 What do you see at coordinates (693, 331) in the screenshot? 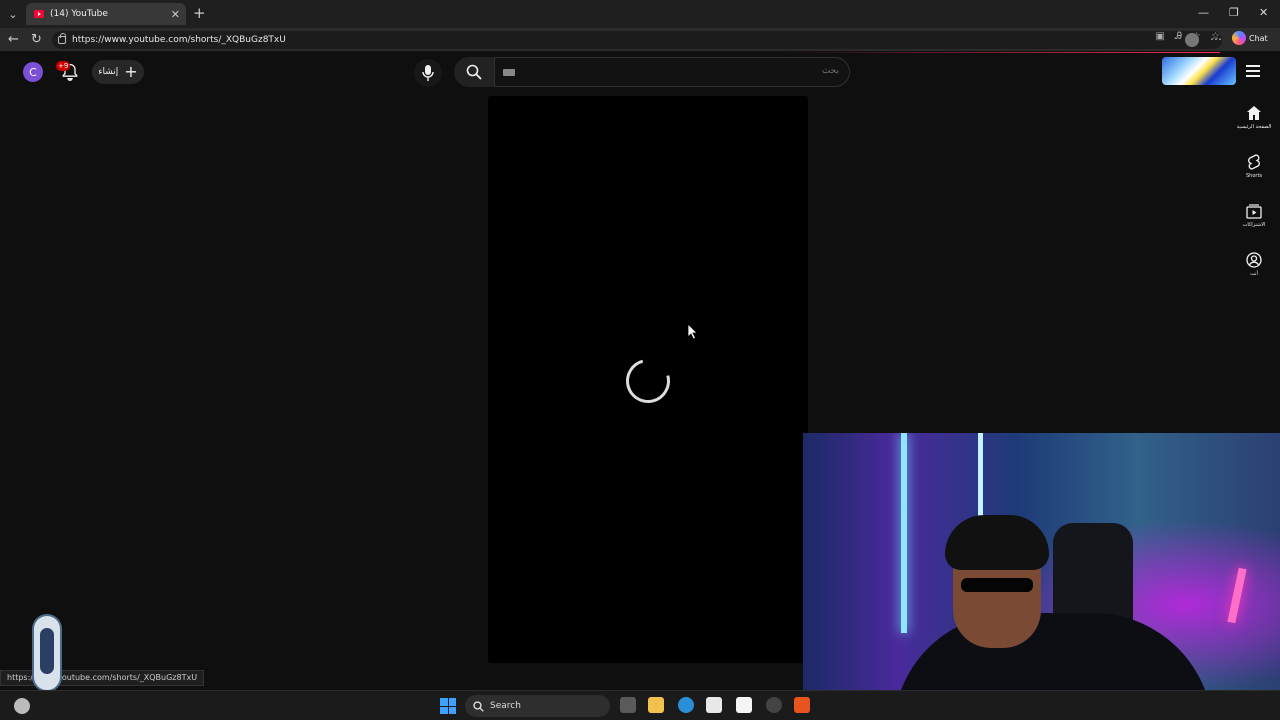
I see `mouse-cursor-icon` at bounding box center [693, 331].